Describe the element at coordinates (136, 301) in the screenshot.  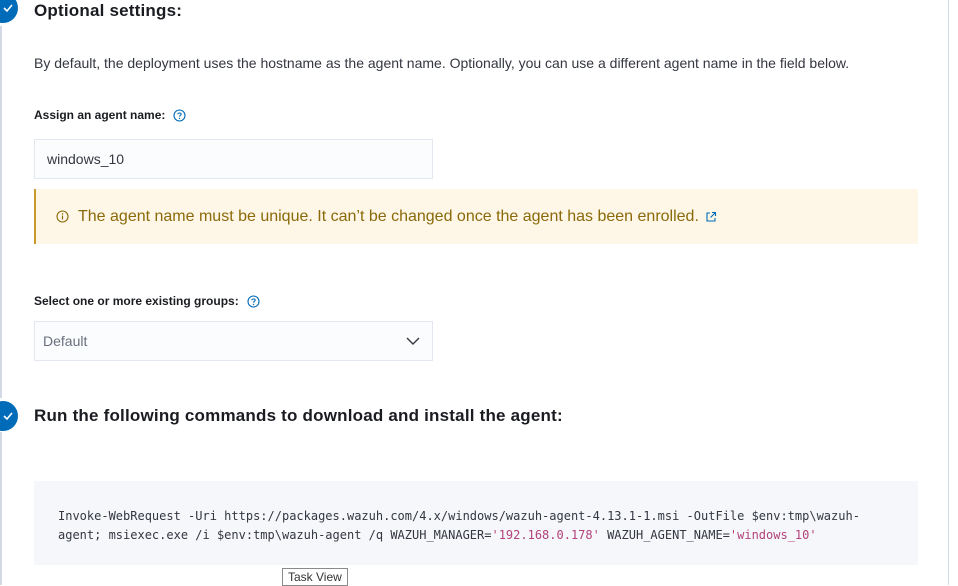
I see `groups-label: Select one or more existing groups:` at that location.